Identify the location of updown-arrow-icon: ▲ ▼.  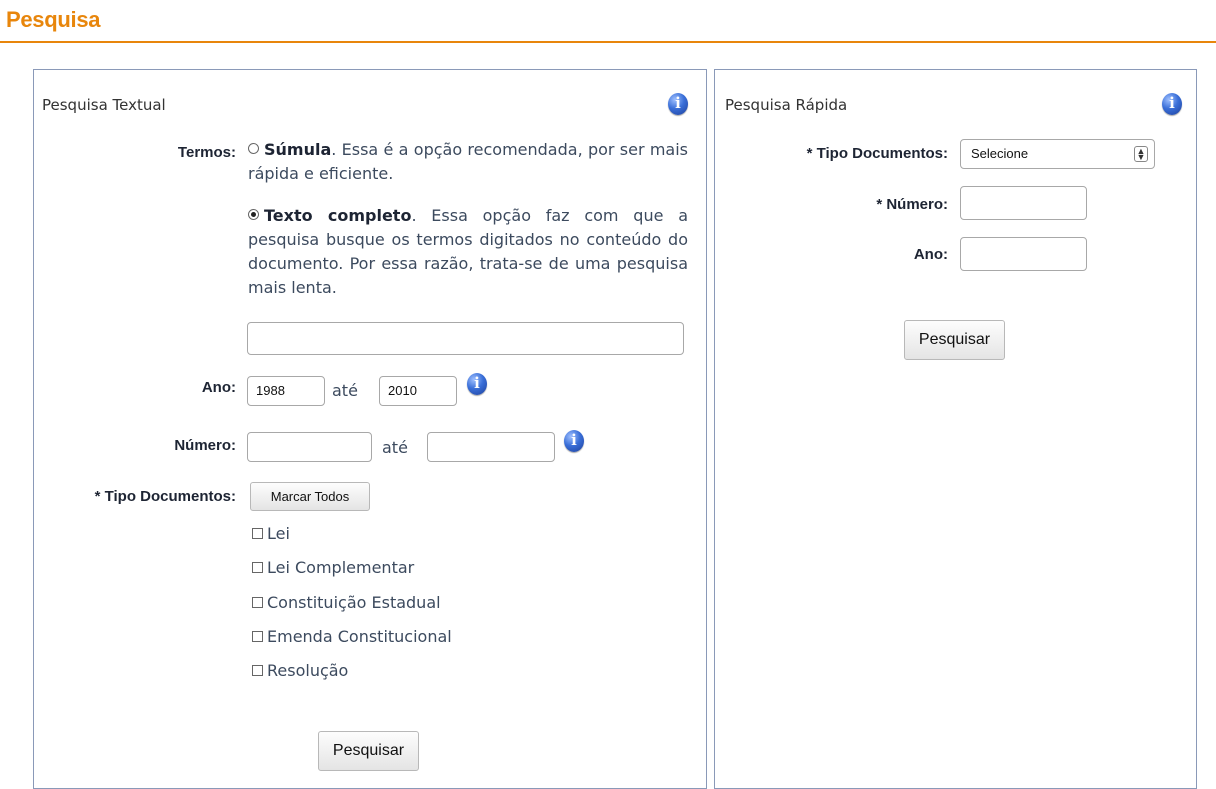
(1141, 154).